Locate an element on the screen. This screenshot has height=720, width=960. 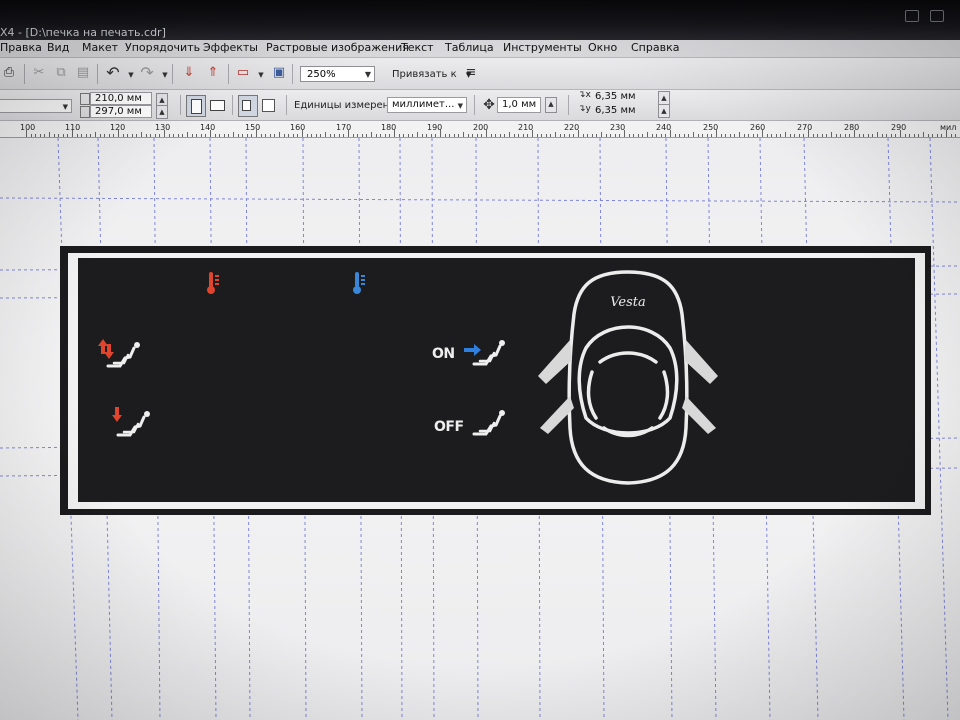
thermometer-cold-icon is located at coordinates (359, 283).